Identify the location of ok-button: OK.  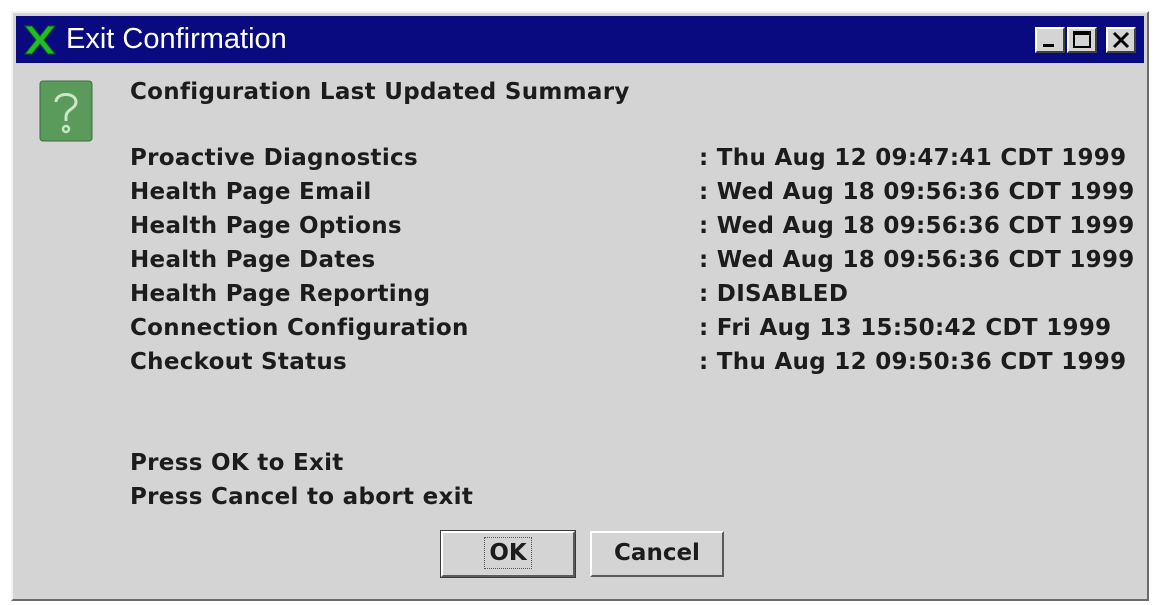
(508, 554).